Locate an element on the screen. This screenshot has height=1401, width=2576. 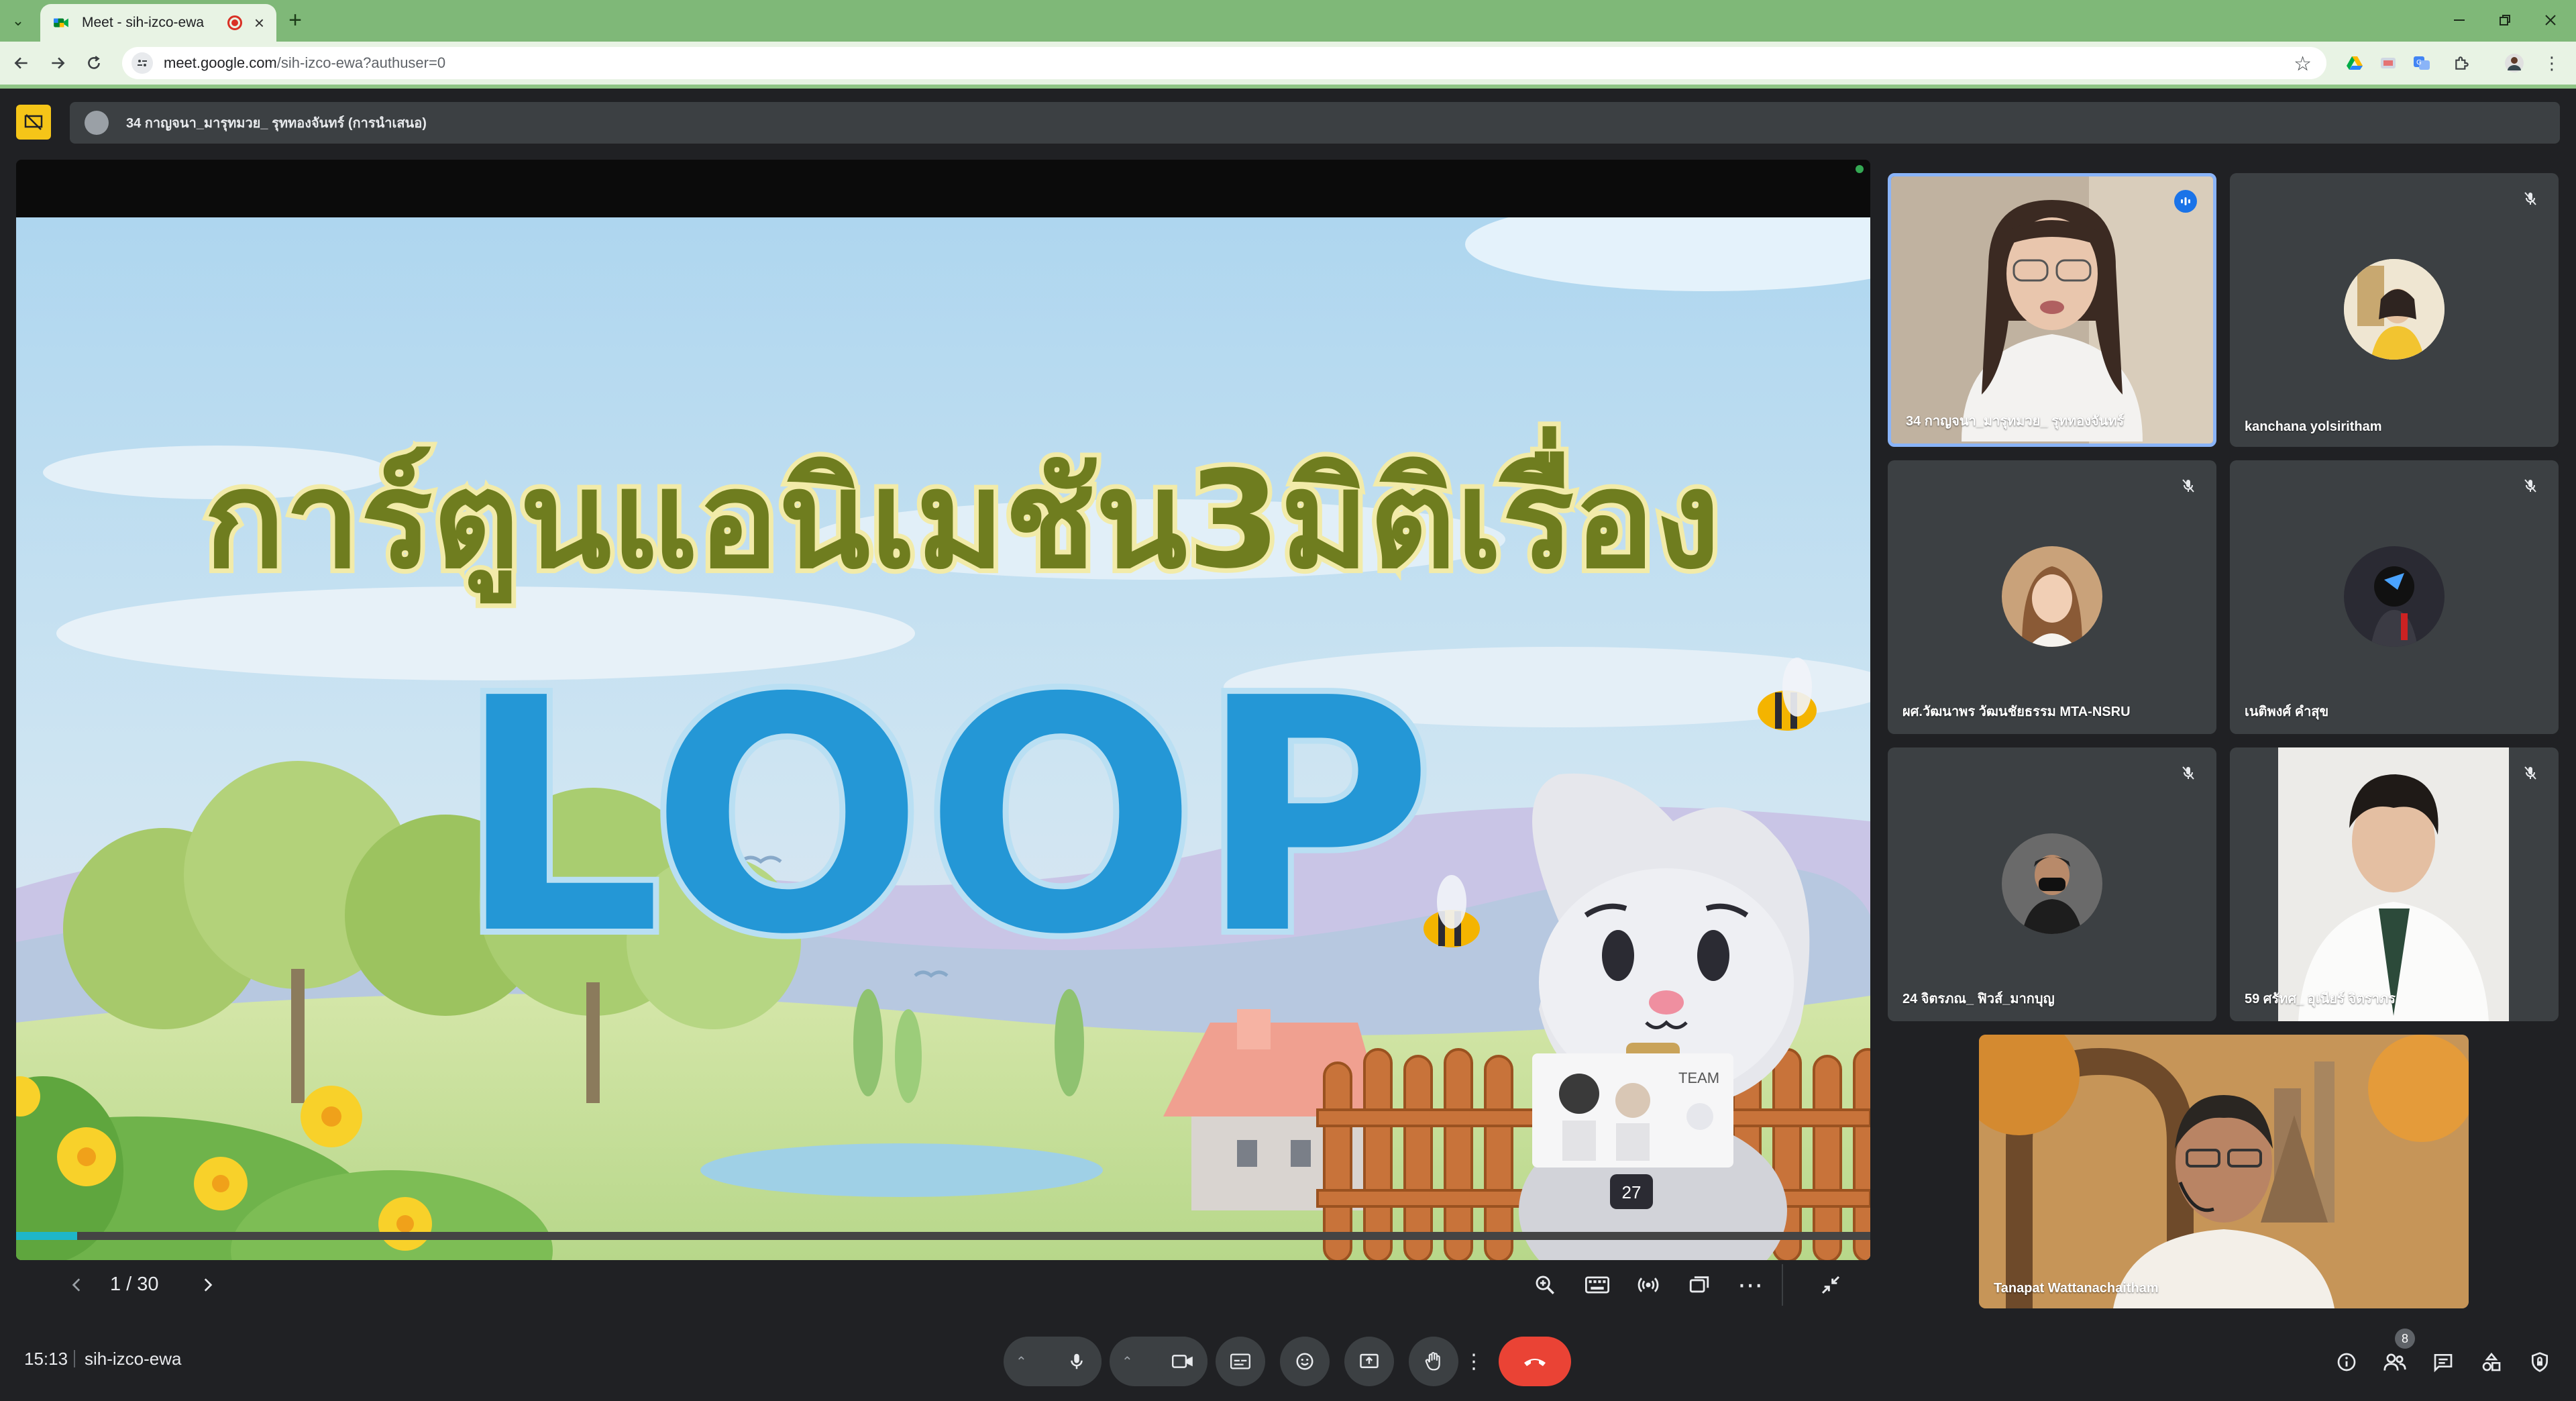
translate-extension-icon: G is located at coordinates (2422, 63).